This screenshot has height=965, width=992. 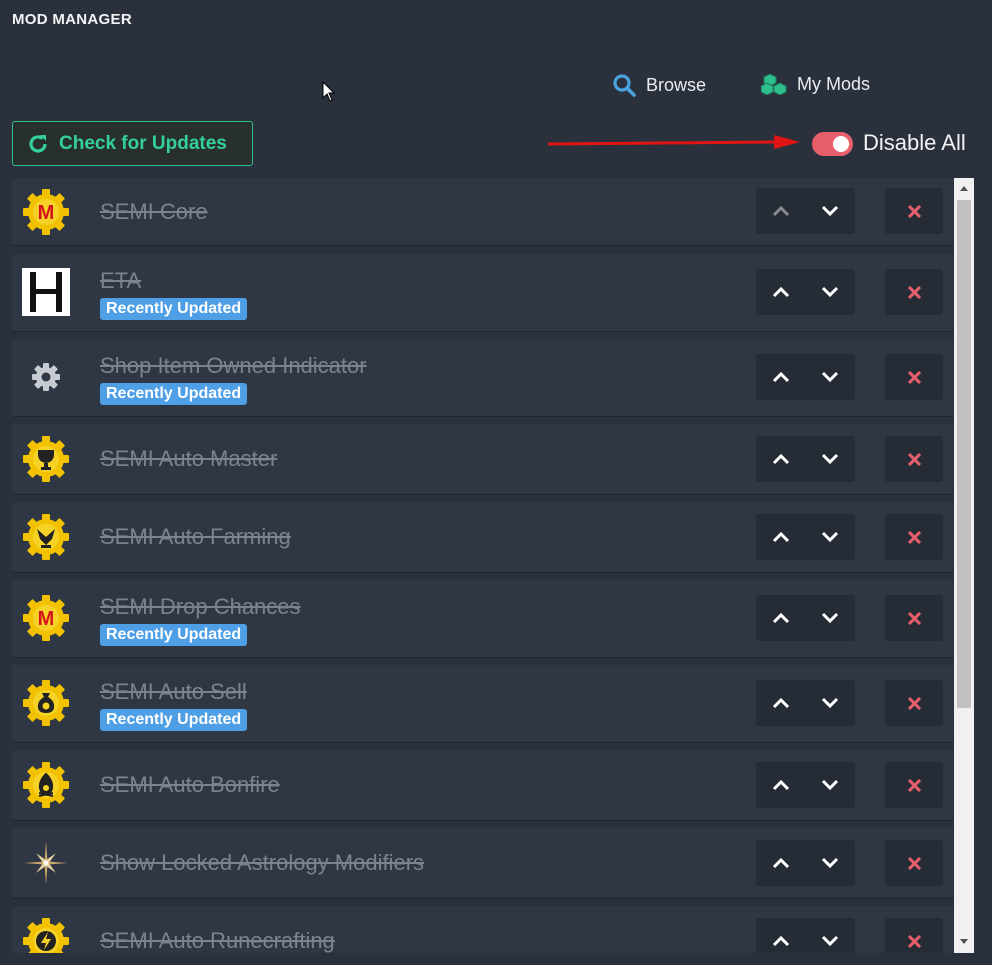 What do you see at coordinates (832, 144) in the screenshot?
I see `disable-all-toggle` at bounding box center [832, 144].